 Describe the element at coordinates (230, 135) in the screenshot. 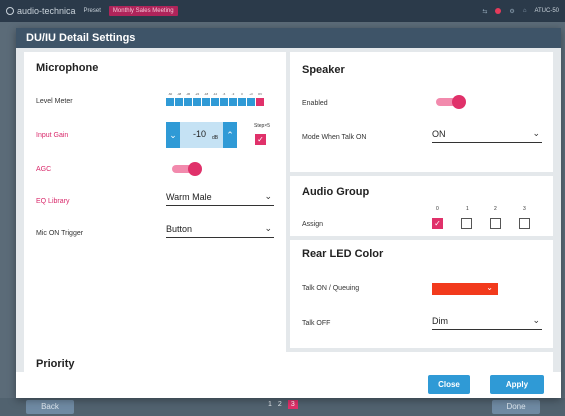

I see `gain-up-button: ⌃` at that location.